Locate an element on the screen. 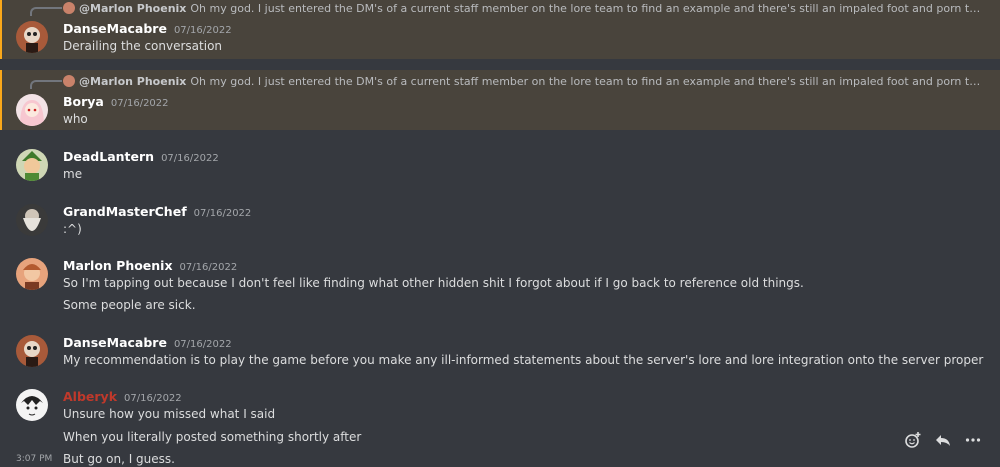 The width and height of the screenshot is (1000, 467). message-text: Some people are sick. is located at coordinates (129, 305).